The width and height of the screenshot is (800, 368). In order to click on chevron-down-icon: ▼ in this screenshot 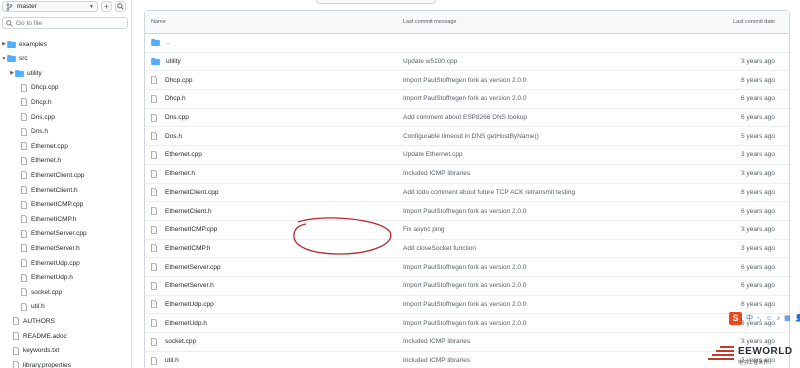, I will do `click(91, 6)`.